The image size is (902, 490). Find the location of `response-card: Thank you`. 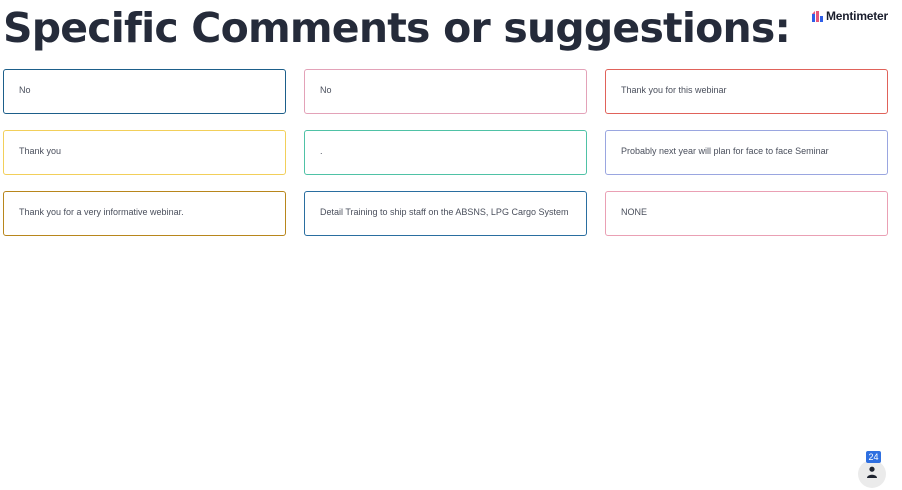

response-card: Thank you is located at coordinates (144, 152).